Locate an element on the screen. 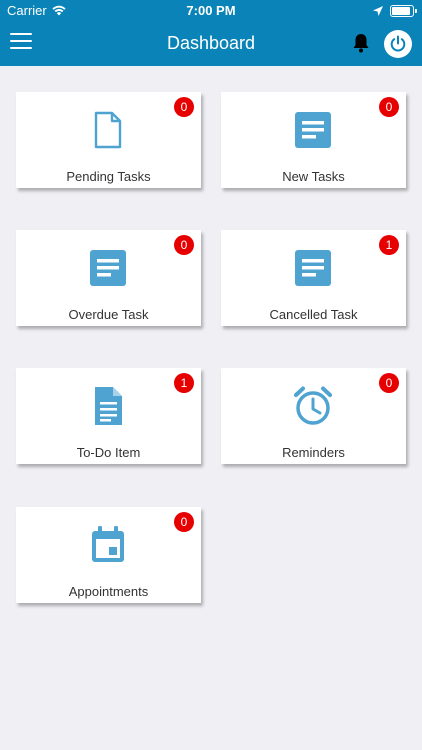  tile-appointments: Appointments 0 is located at coordinates (108, 555).